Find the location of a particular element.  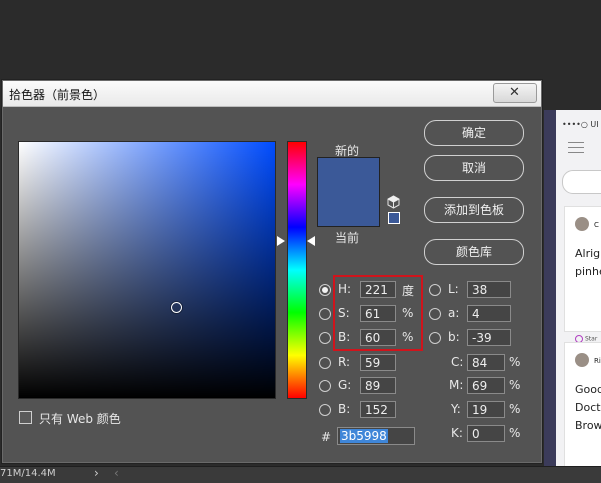

green-input: 89 is located at coordinates (378, 385).